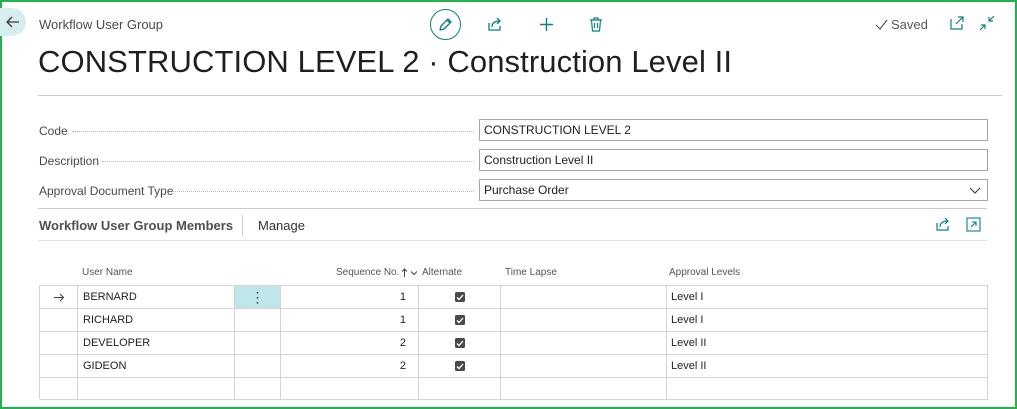 This screenshot has width=1017, height=409. What do you see at coordinates (323, 191) in the screenshot?
I see `approval-document-type-leader` at bounding box center [323, 191].